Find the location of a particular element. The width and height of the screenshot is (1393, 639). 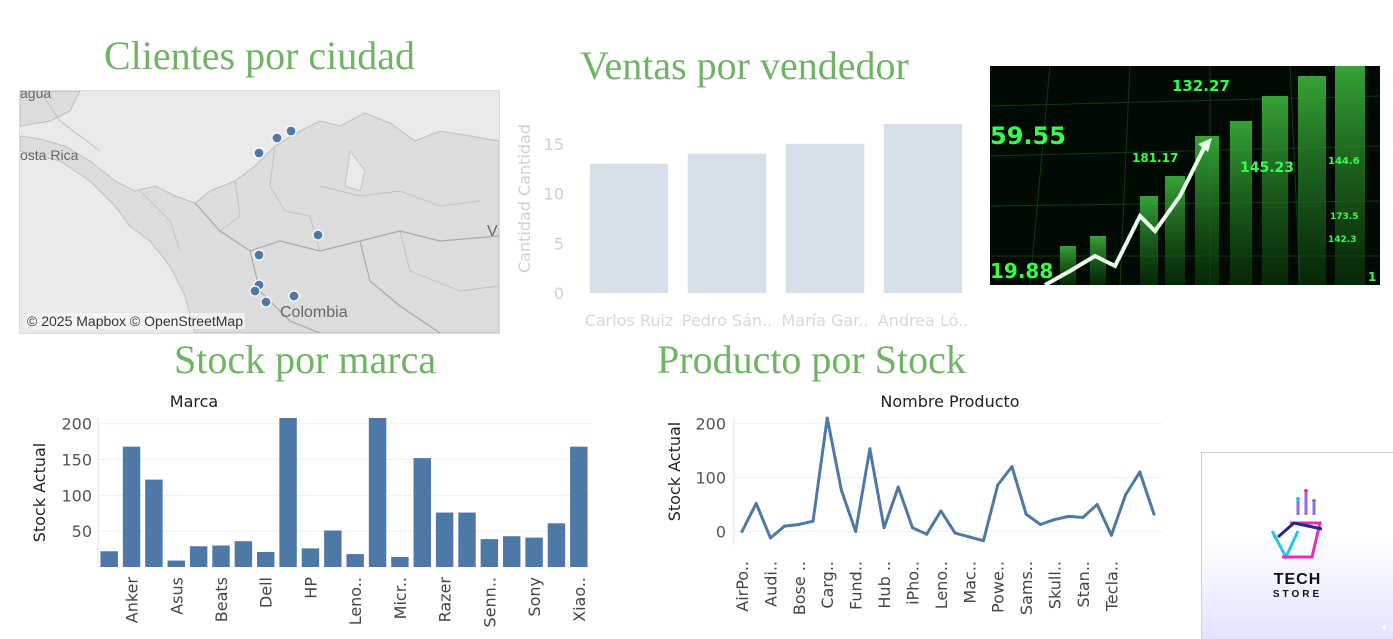

stock-label: 59.55 is located at coordinates (1028, 136).